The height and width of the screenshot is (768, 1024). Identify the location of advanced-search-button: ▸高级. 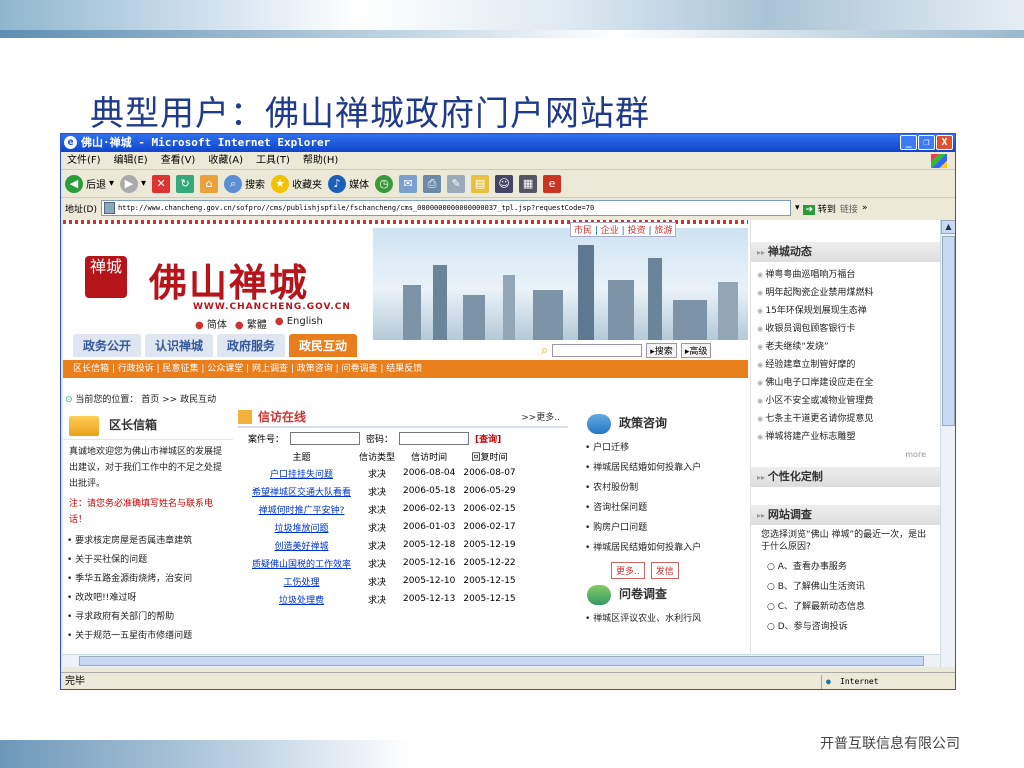
(696, 350).